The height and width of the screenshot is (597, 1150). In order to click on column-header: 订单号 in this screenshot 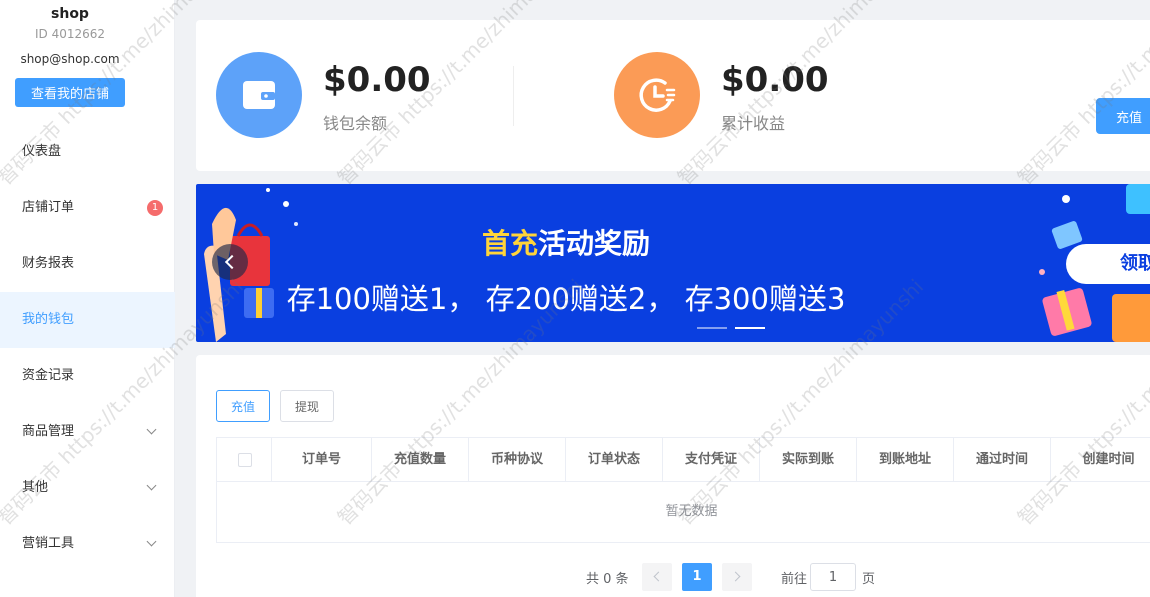, I will do `click(322, 459)`.